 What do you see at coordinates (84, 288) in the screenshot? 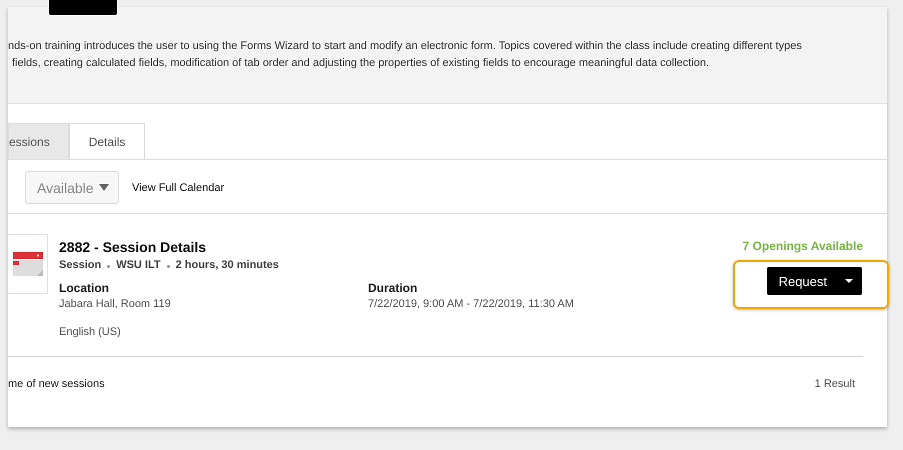
I see `location-label: Location` at bounding box center [84, 288].